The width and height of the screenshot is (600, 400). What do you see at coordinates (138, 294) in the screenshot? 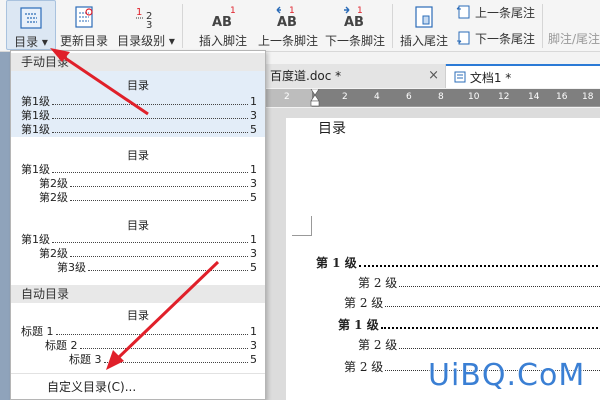
I see `auto-toc-header: 自动目录` at bounding box center [138, 294].